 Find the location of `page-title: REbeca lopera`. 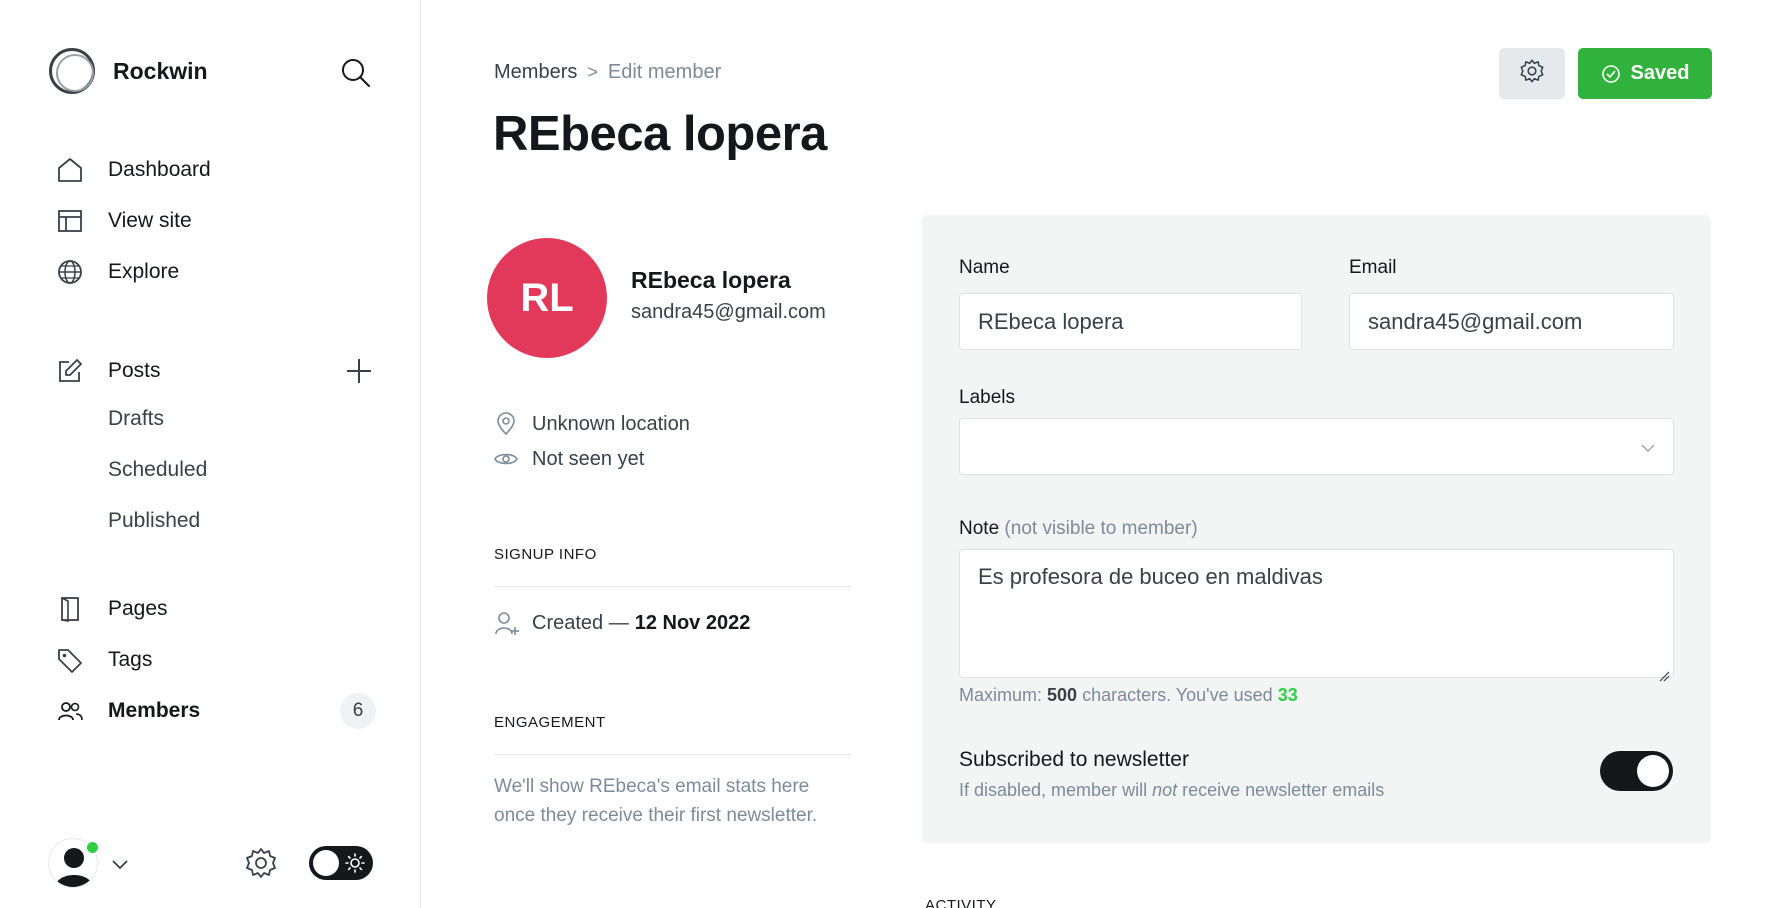

page-title: REbeca lopera is located at coordinates (660, 134).